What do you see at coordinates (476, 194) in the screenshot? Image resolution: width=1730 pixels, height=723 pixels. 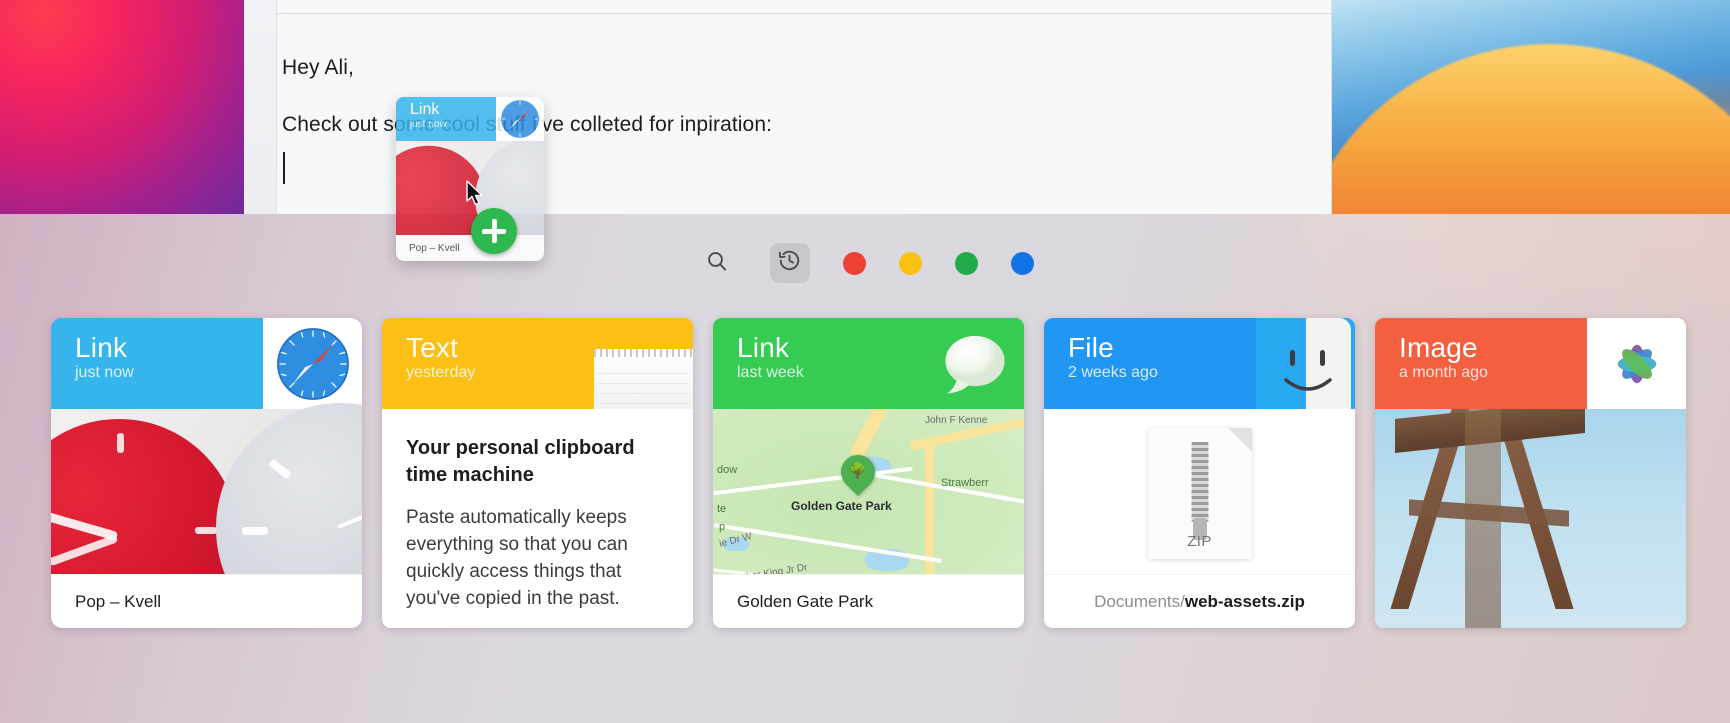 I see `arrow-cursor` at bounding box center [476, 194].